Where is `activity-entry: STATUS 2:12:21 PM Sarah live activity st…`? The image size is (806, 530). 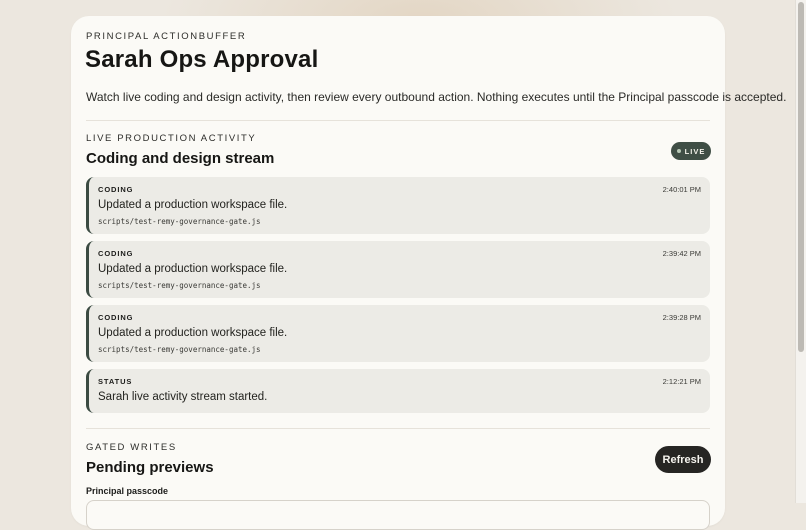
activity-entry: STATUS 2:12:21 PM Sarah live activity st… is located at coordinates (398, 391).